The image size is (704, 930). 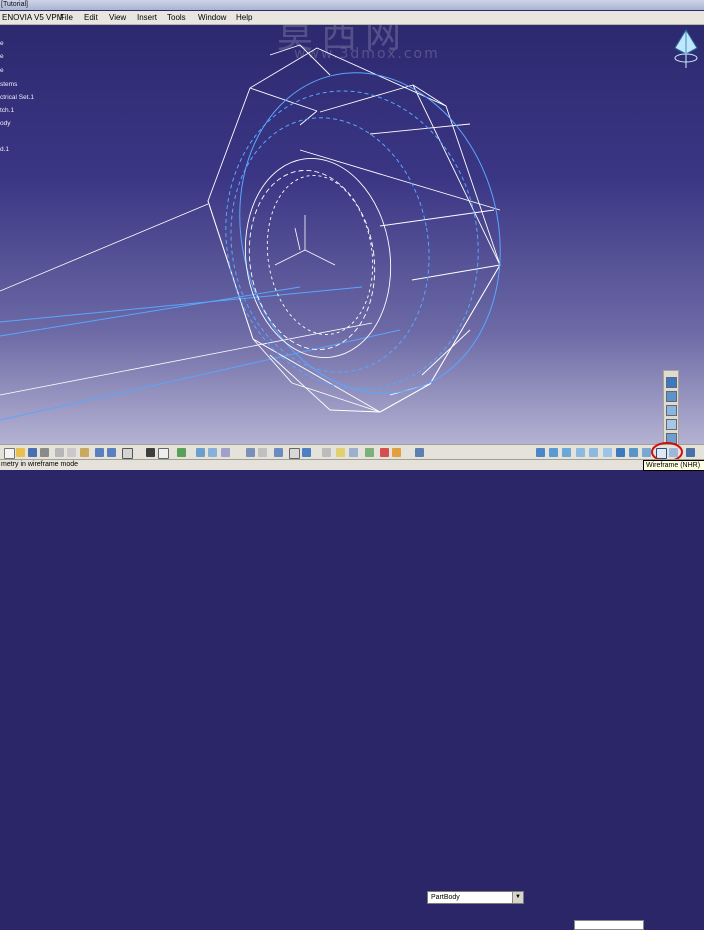 What do you see at coordinates (517, 897) in the screenshot?
I see `chevron-down-icon: ▼` at bounding box center [517, 897].